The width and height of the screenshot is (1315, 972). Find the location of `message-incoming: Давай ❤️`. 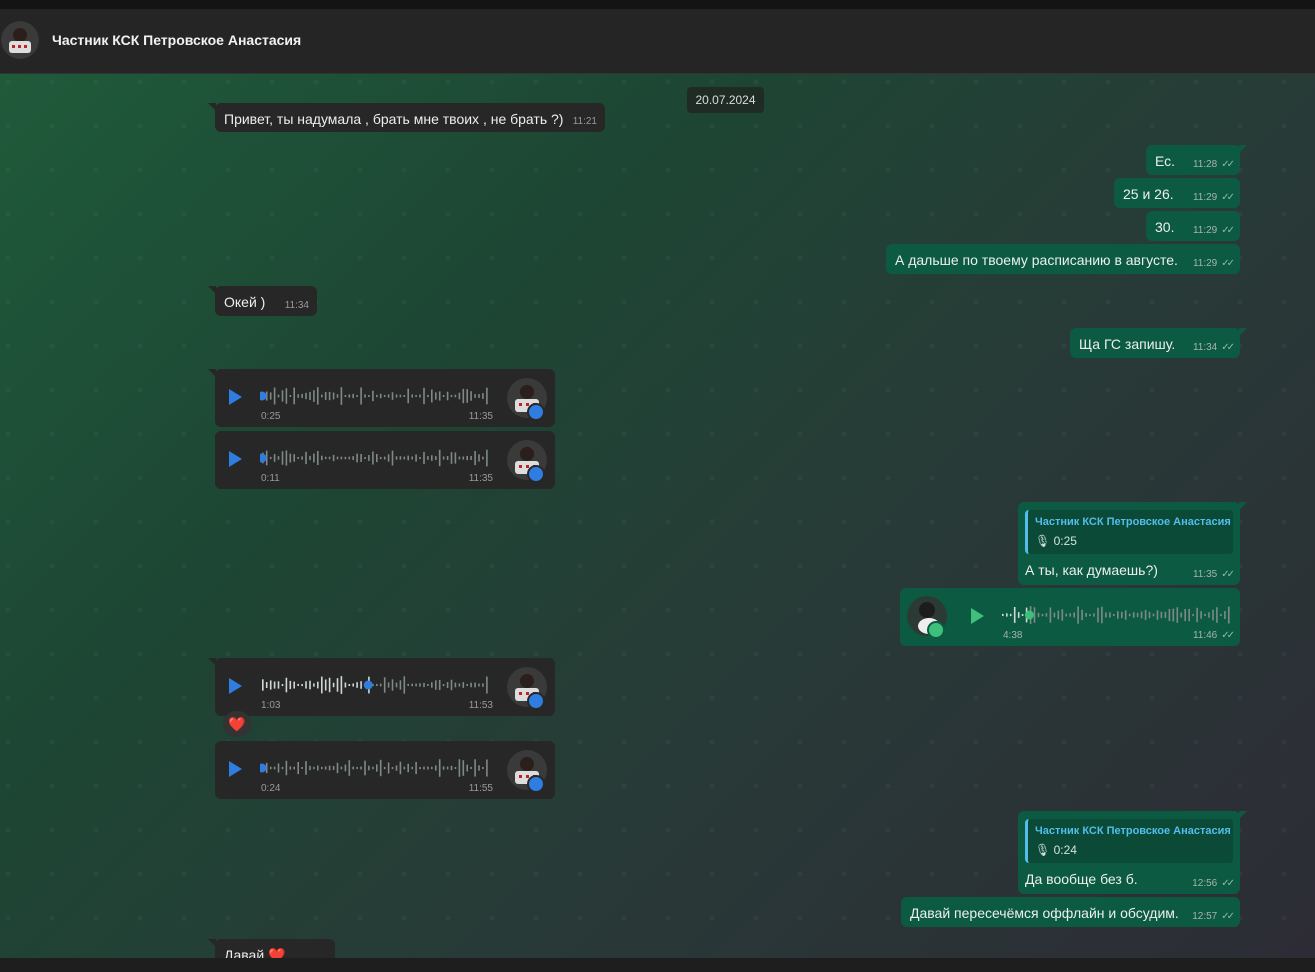

message-incoming: Давай ❤️ is located at coordinates (271, 948).